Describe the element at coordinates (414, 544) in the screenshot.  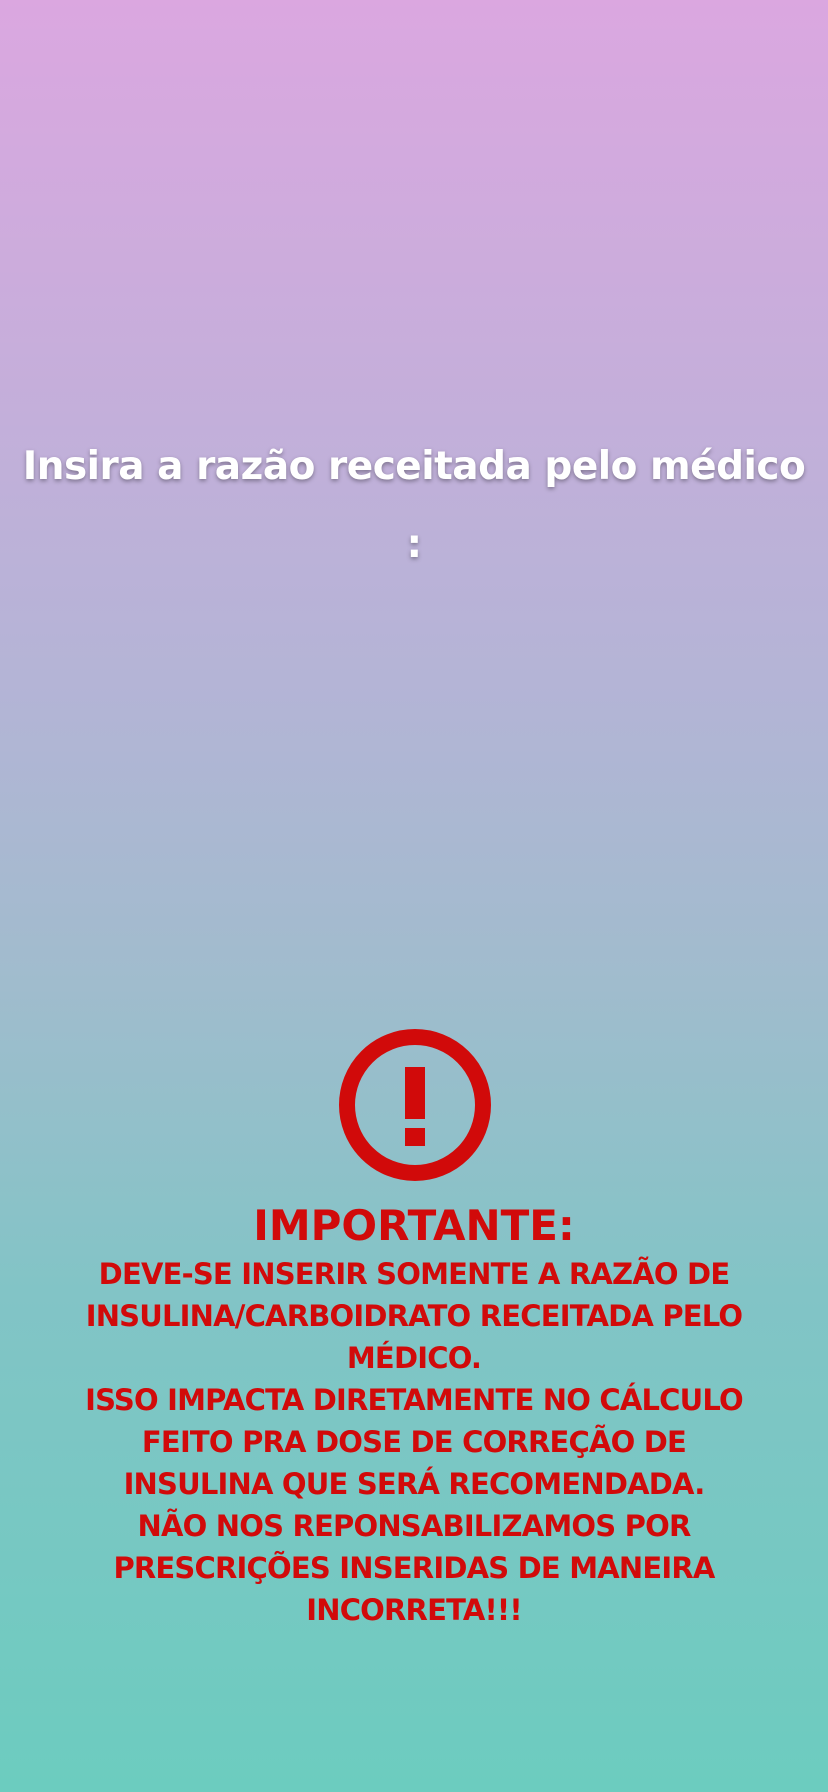
I see `ratio-prompt-colon: :` at that location.